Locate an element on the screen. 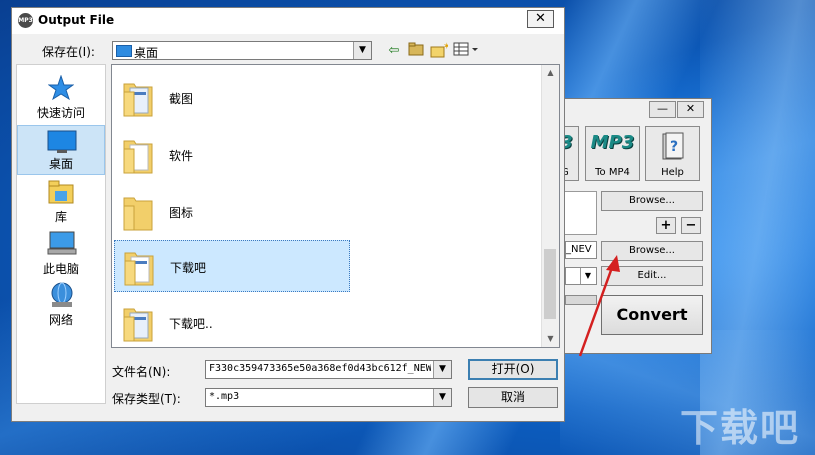 This screenshot has height=455, width=815. list-item: 软件 is located at coordinates (232, 155).